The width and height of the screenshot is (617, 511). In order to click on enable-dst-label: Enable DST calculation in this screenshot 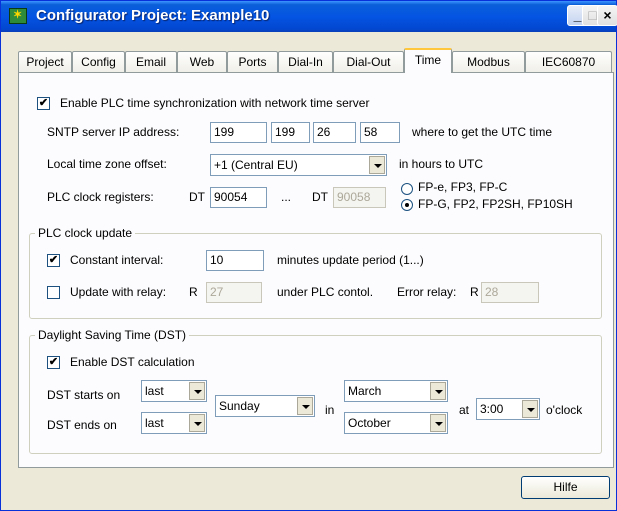, I will do `click(132, 362)`.